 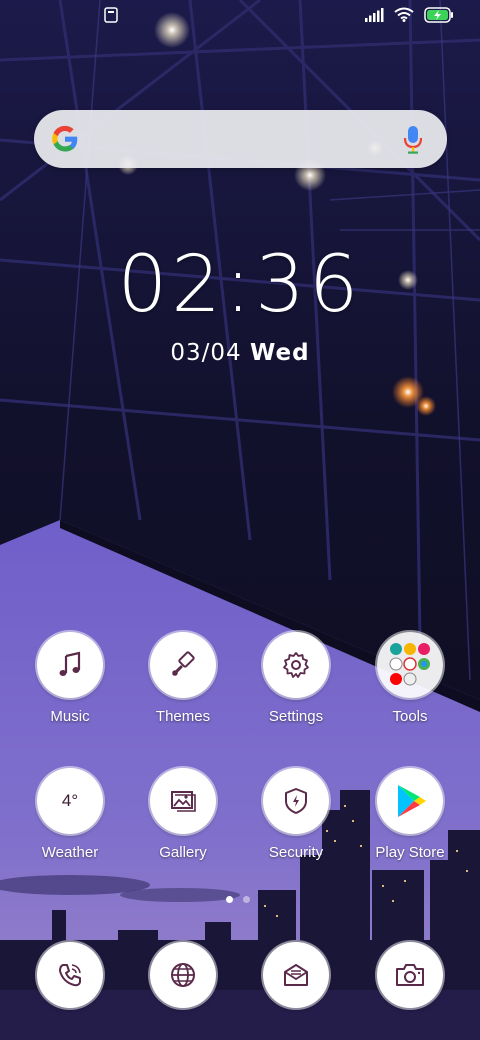 I want to click on phone-app-icon, so click(x=70, y=975).